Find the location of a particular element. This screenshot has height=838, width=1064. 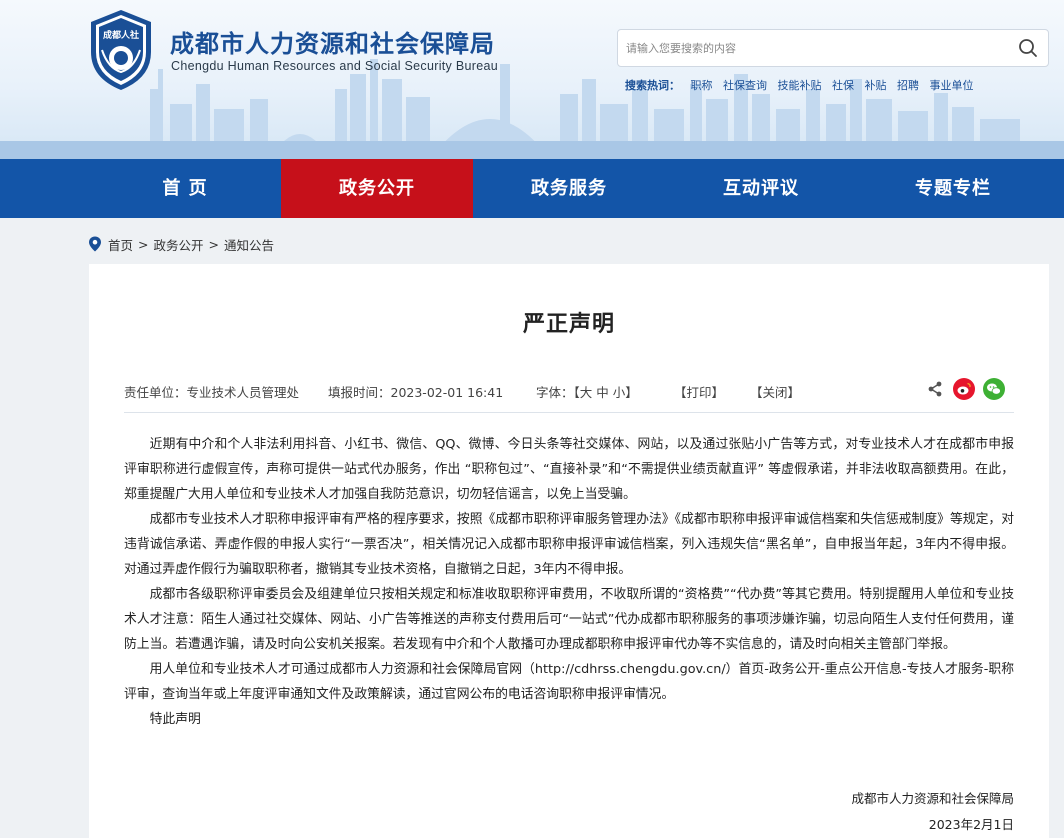

breadcrumb-notices: 通知公告 is located at coordinates (249, 244).